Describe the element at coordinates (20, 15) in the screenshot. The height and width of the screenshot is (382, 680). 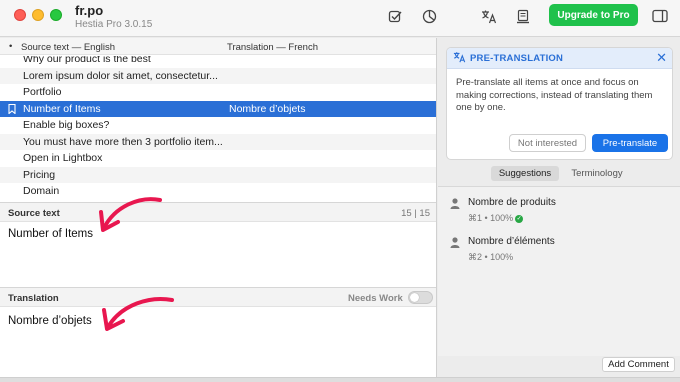
I see `close-window-button` at that location.